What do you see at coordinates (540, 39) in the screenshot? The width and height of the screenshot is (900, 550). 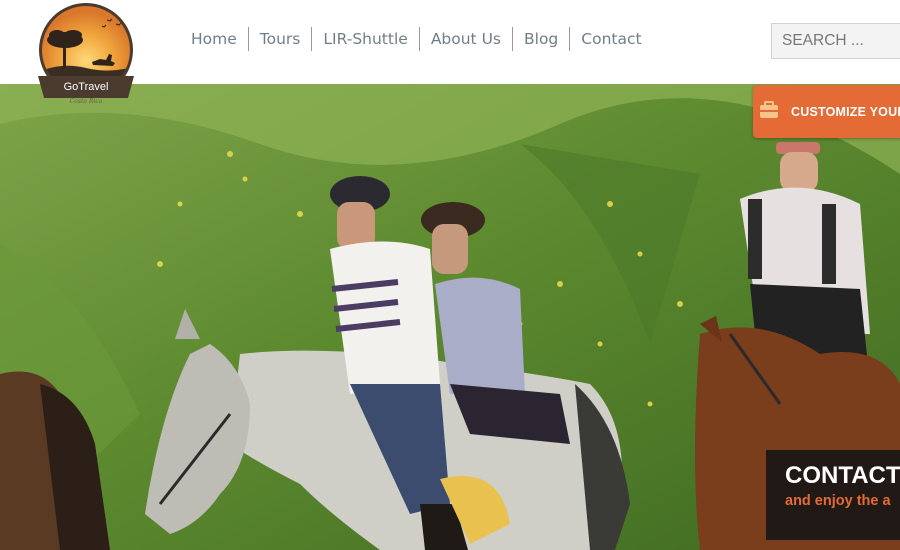 I see `nav-item-blog: Blog` at bounding box center [540, 39].